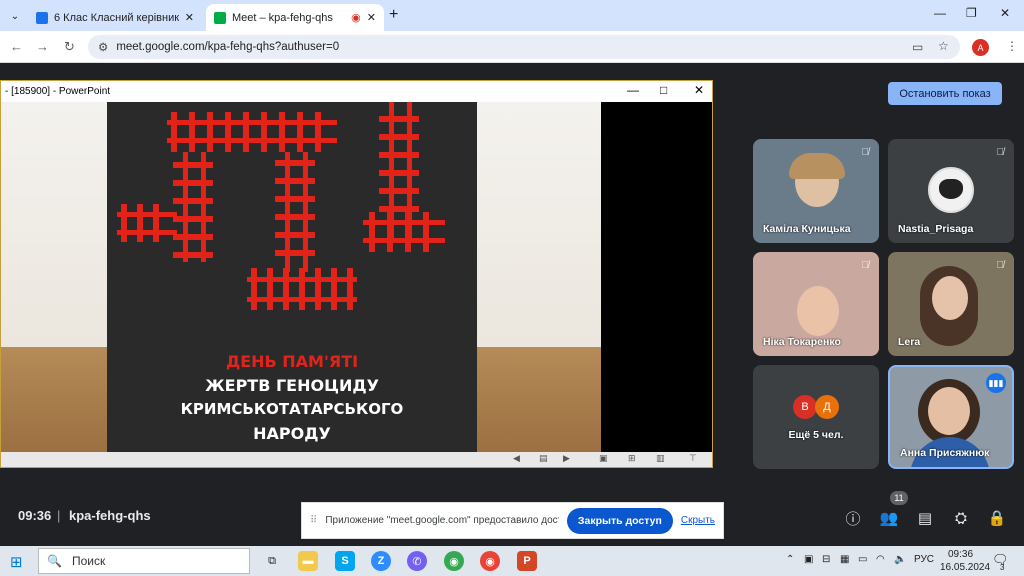 The width and height of the screenshot is (1024, 576). I want to click on task-view-icon: ⧉, so click(272, 561).